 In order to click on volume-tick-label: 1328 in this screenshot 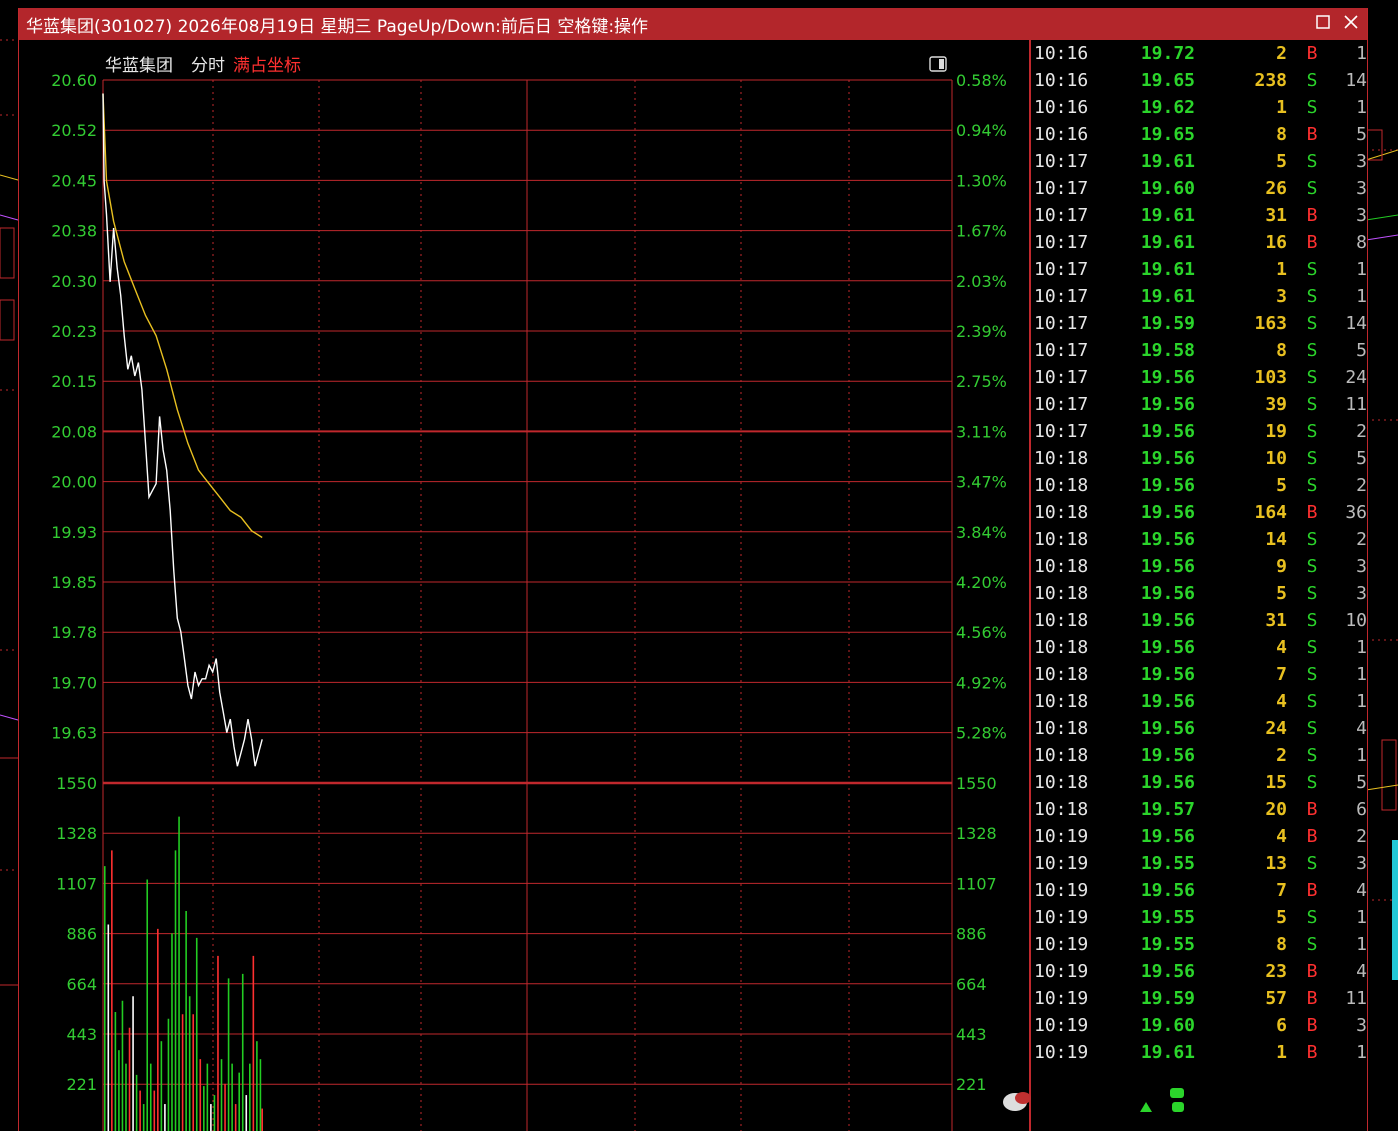, I will do `click(76, 833)`.